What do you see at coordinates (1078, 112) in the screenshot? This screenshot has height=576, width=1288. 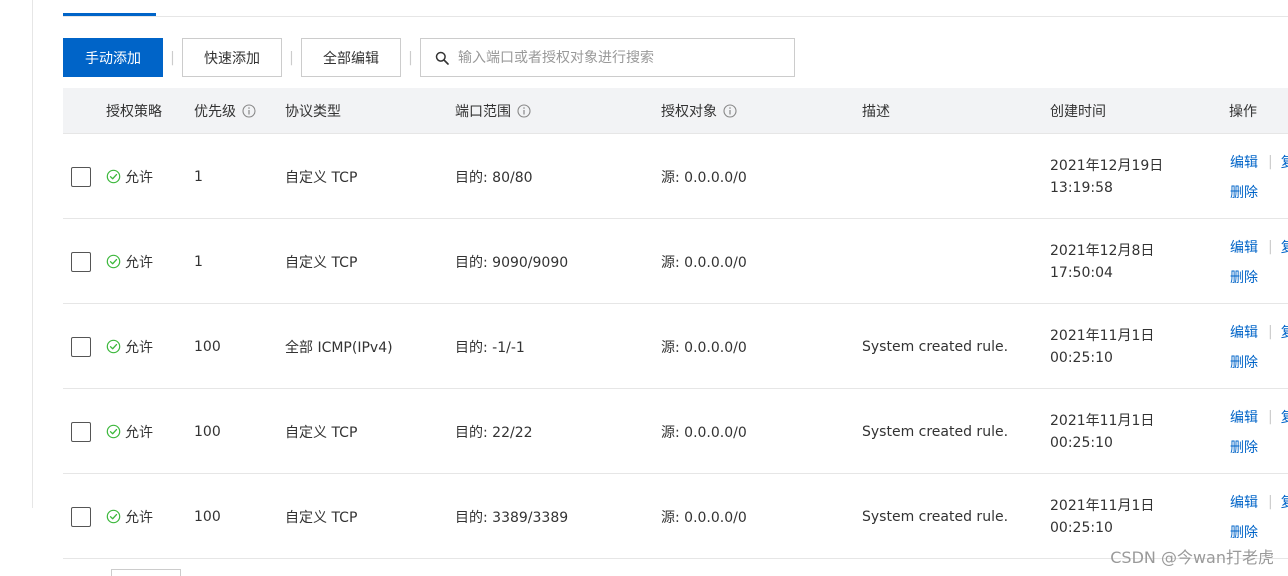 I see `header-created: 创建时间` at bounding box center [1078, 112].